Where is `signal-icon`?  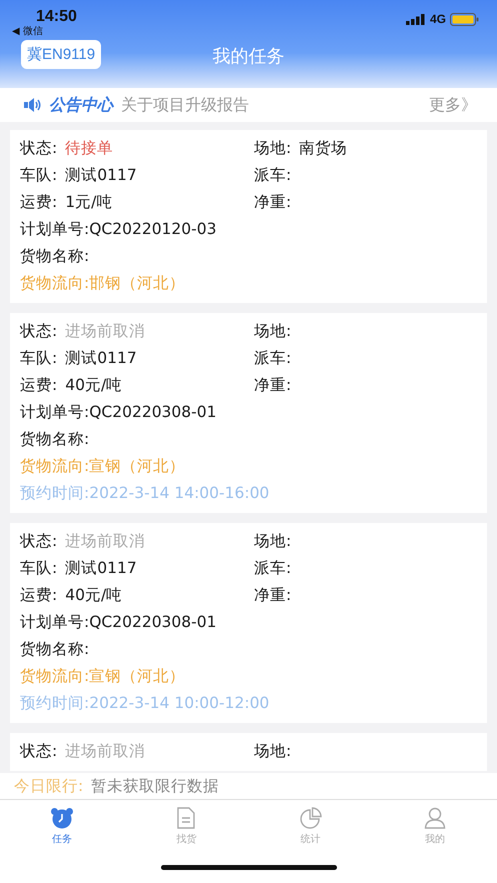 signal-icon is located at coordinates (416, 19).